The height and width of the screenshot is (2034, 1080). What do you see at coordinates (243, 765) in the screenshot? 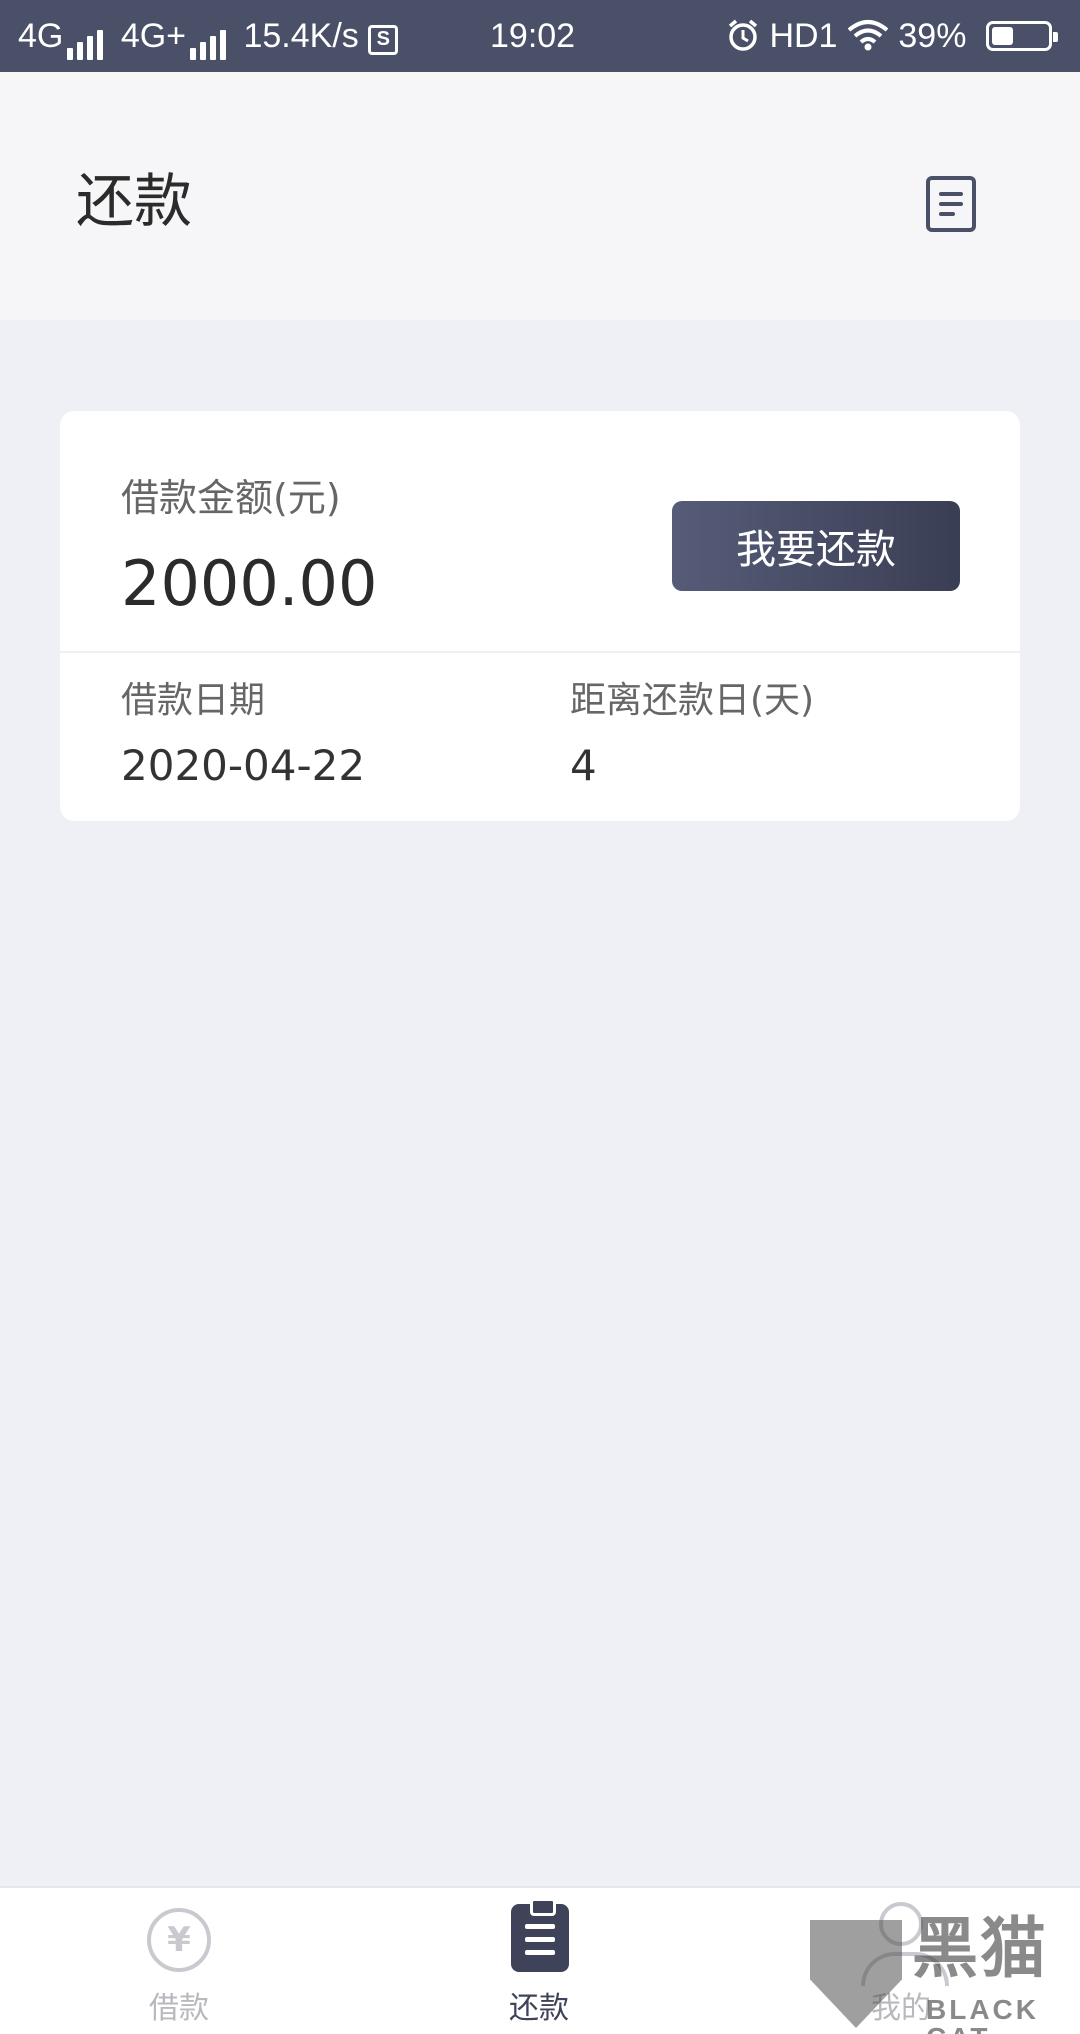
I see `loan-date-value: 2020-04-22` at bounding box center [243, 765].